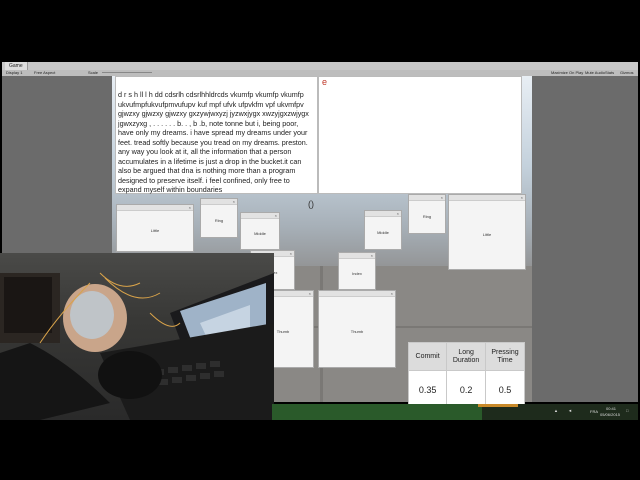 The image size is (640, 480). Describe the element at coordinates (427, 389) in the screenshot. I see `value-commit: 0.35` at that location.